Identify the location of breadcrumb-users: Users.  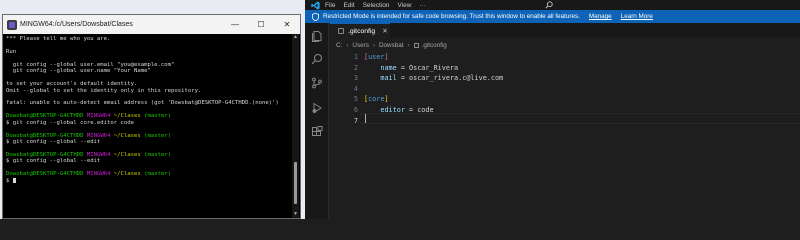
(360, 45).